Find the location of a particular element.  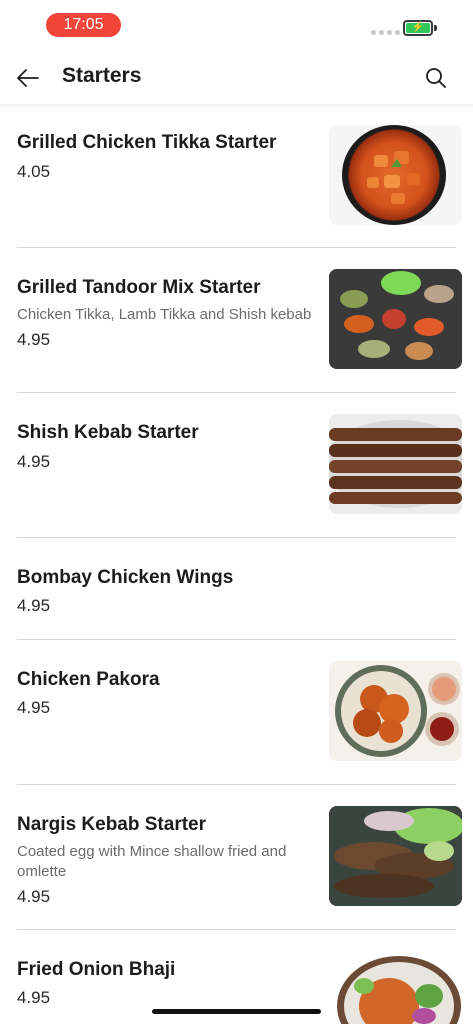

home-indicator is located at coordinates (236, 1011).